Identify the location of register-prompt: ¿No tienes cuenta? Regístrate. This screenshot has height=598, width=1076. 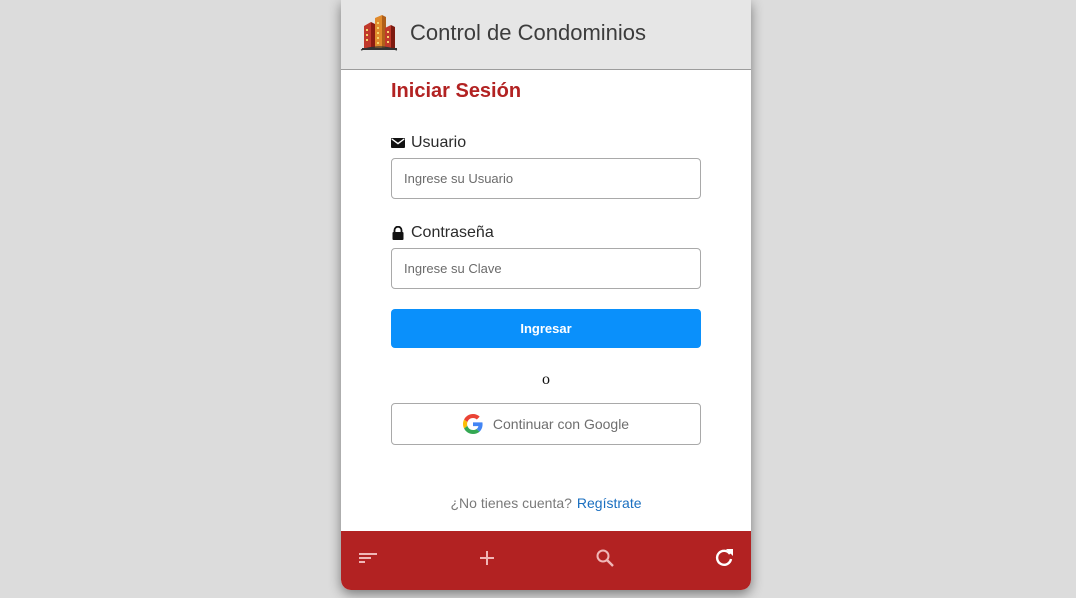
(546, 503).